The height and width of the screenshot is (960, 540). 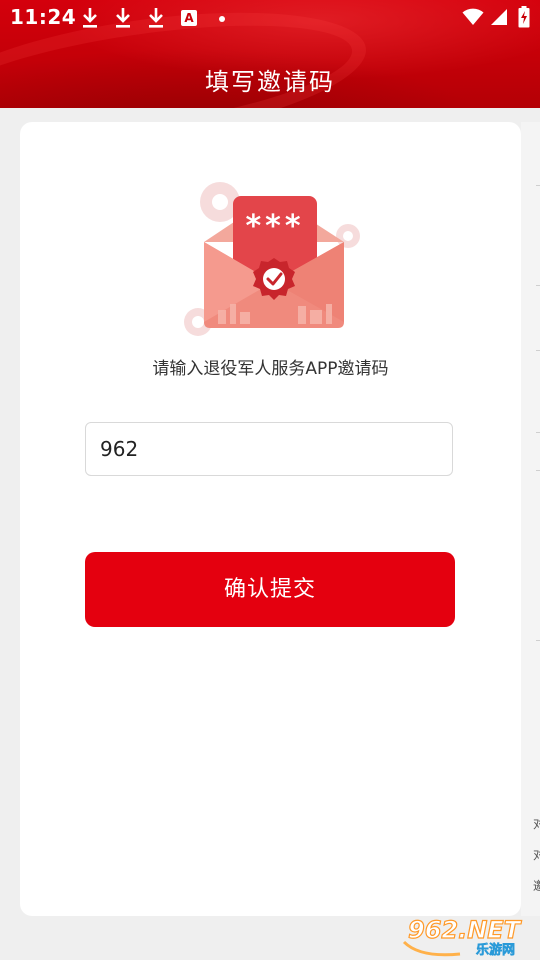 I want to click on invite-prompt: 请输入退役军人服务APP邀请码, so click(x=270, y=369).